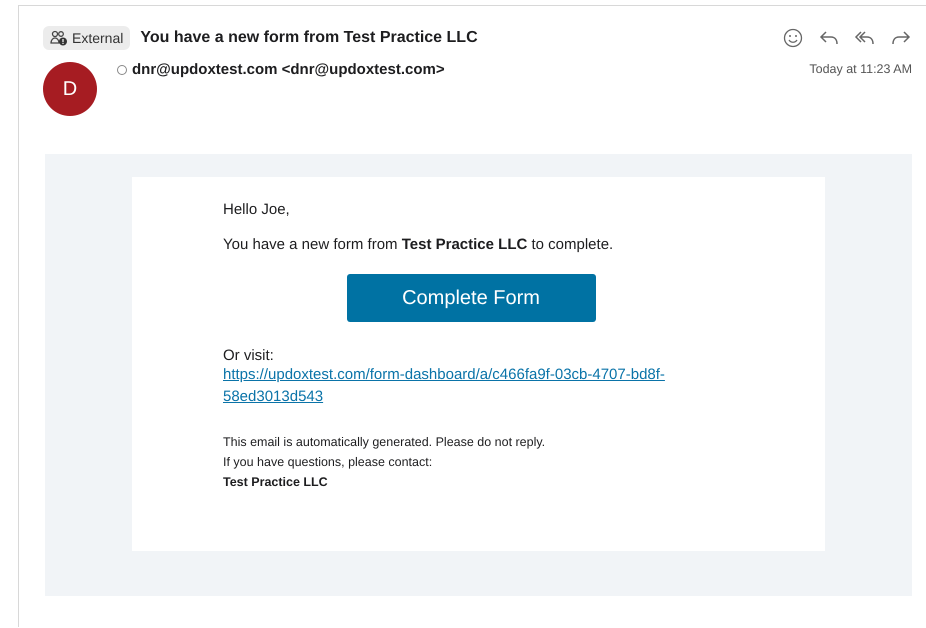 Image resolution: width=926 pixels, height=628 pixels. I want to click on visit-label: Or visit:, so click(249, 355).